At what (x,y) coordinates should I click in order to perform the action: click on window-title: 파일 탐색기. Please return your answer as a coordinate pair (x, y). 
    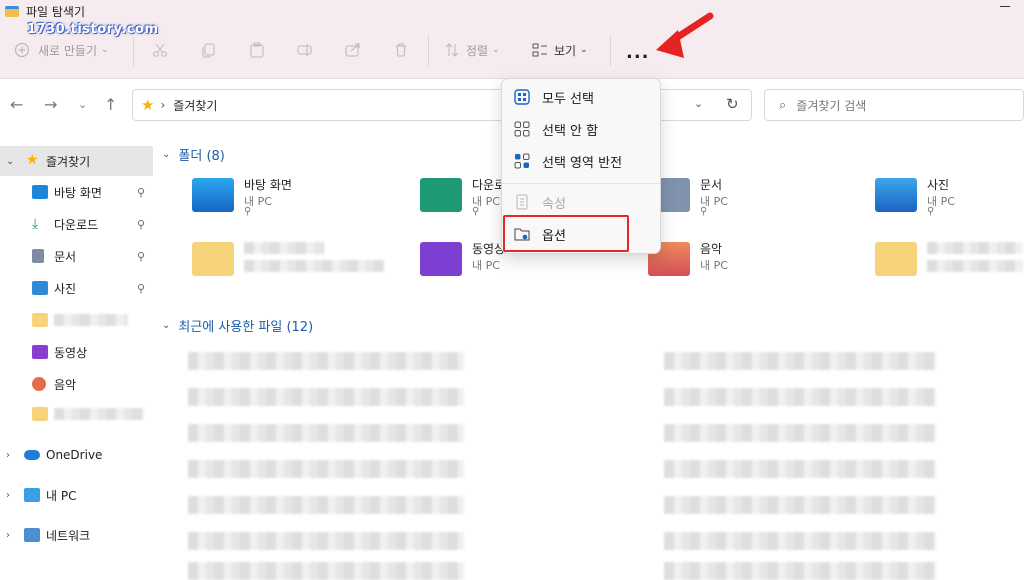
    Looking at the image, I should click on (56, 11).